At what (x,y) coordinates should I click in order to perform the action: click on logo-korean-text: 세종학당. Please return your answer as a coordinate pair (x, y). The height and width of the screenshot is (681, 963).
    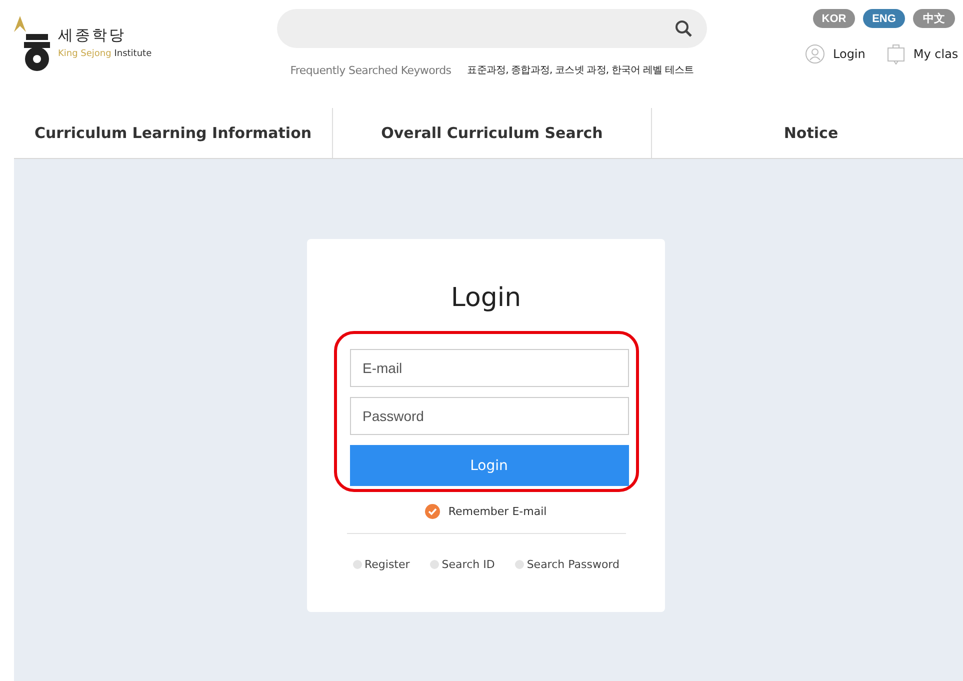
    Looking at the image, I should click on (92, 35).